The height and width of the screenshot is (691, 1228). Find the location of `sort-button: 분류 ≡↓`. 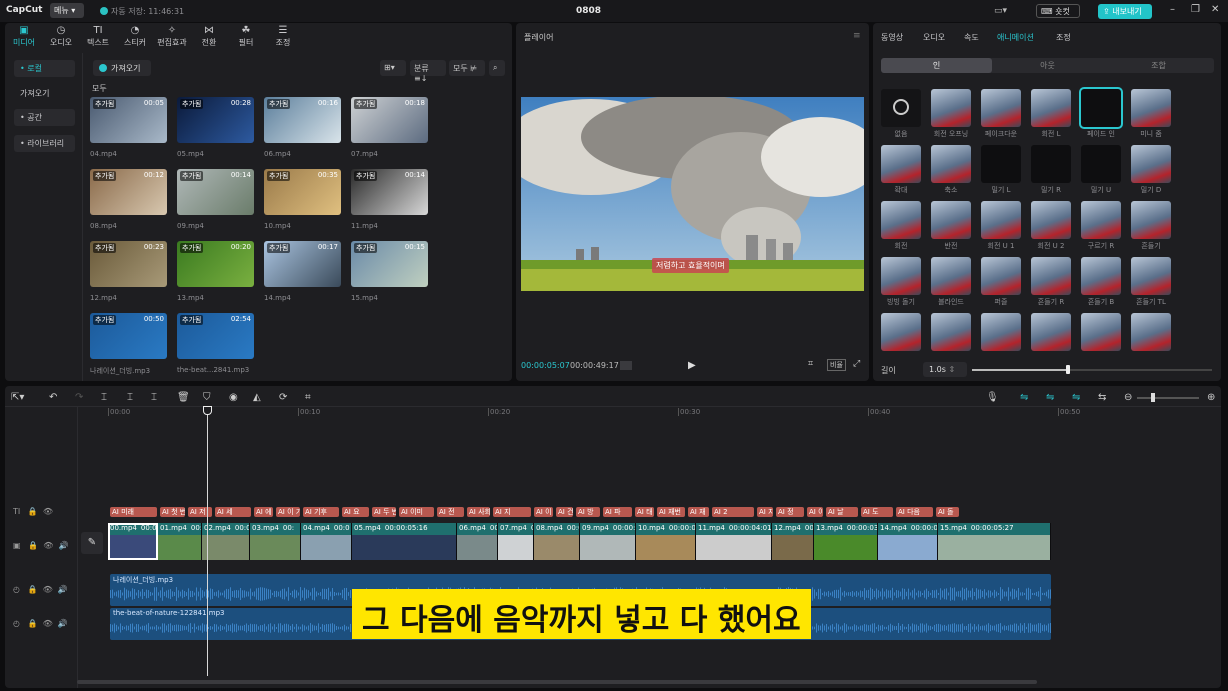

sort-button: 분류 ≡↓ is located at coordinates (428, 71).